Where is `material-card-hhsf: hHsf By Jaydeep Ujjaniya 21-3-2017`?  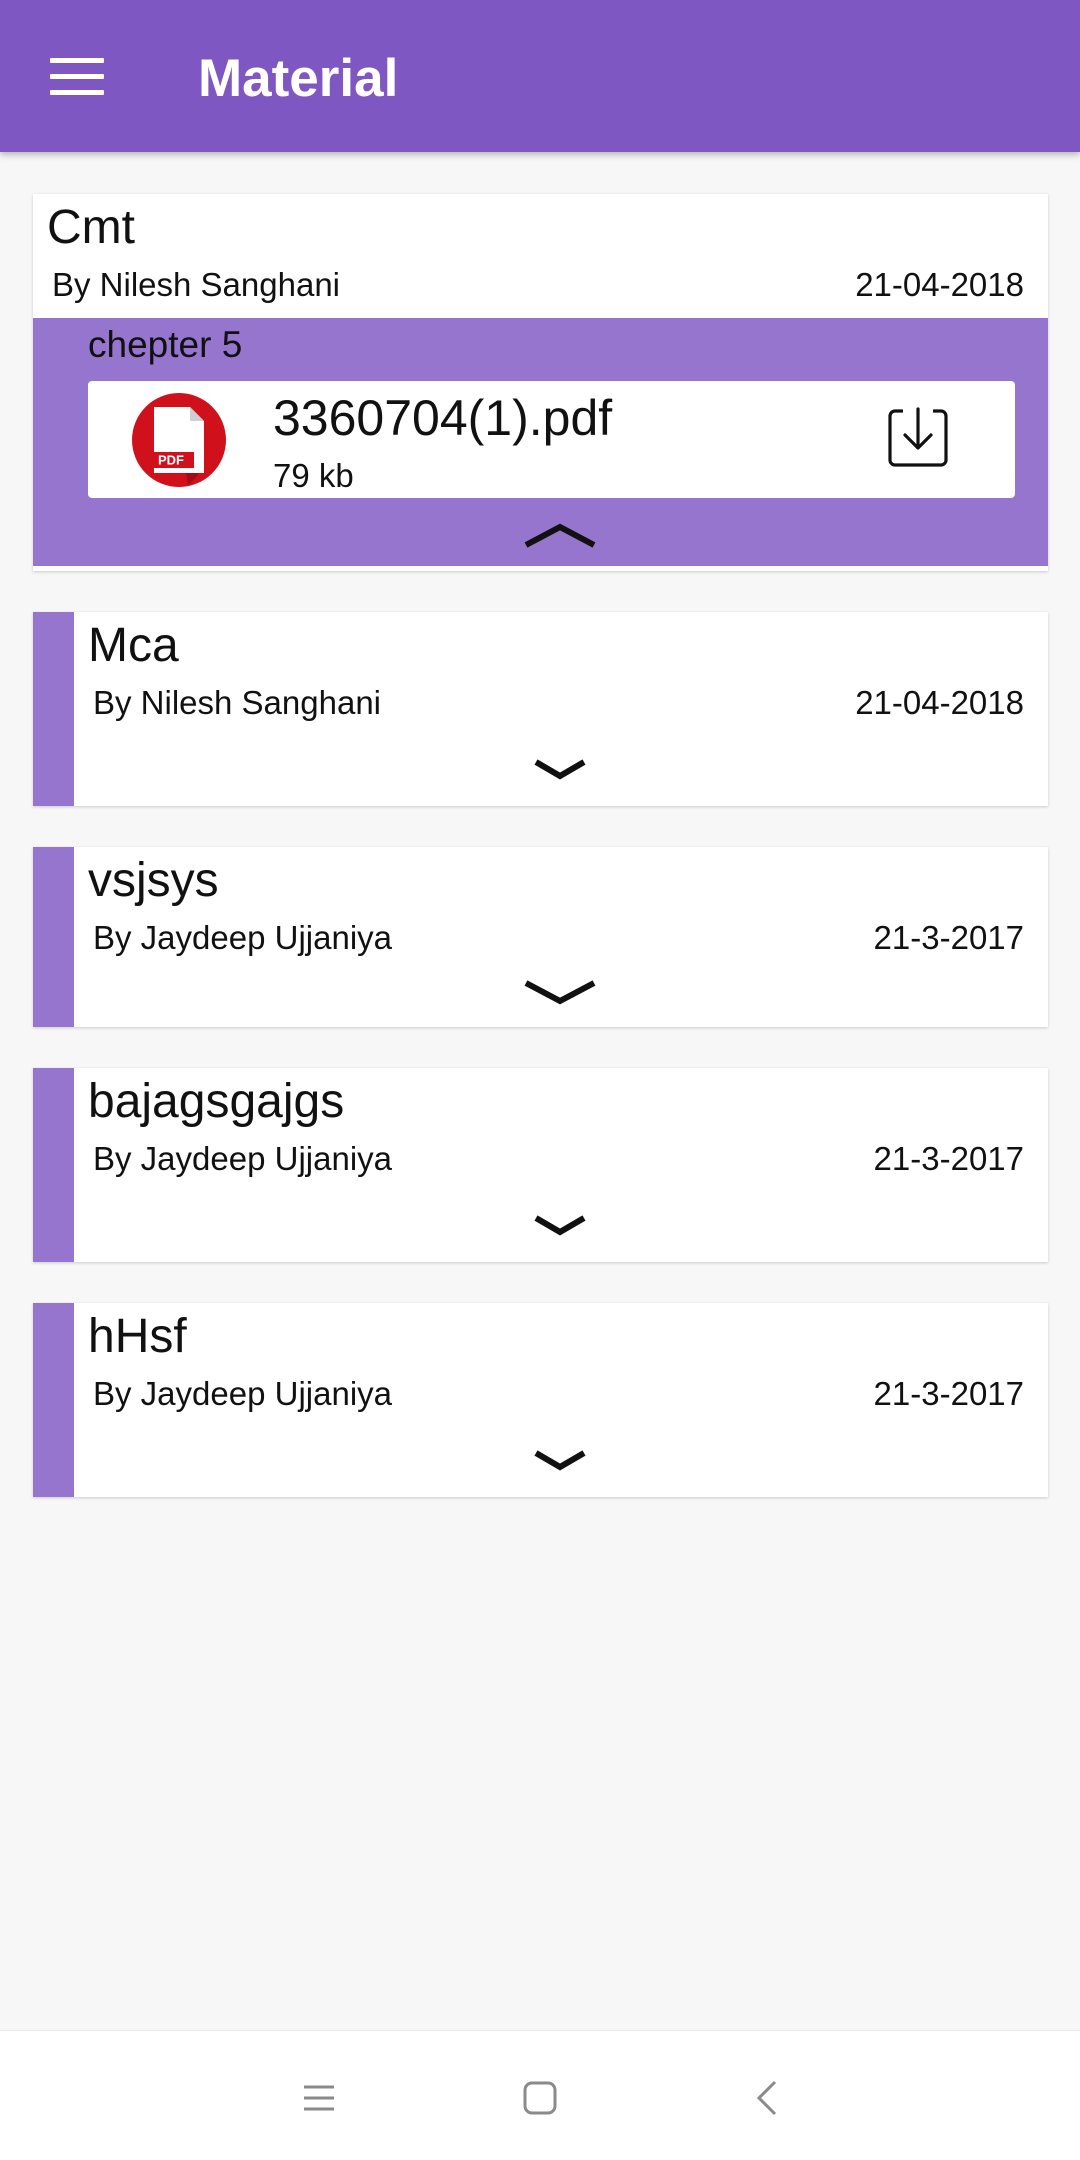 material-card-hhsf: hHsf By Jaydeep Ujjaniya 21-3-2017 is located at coordinates (540, 1400).